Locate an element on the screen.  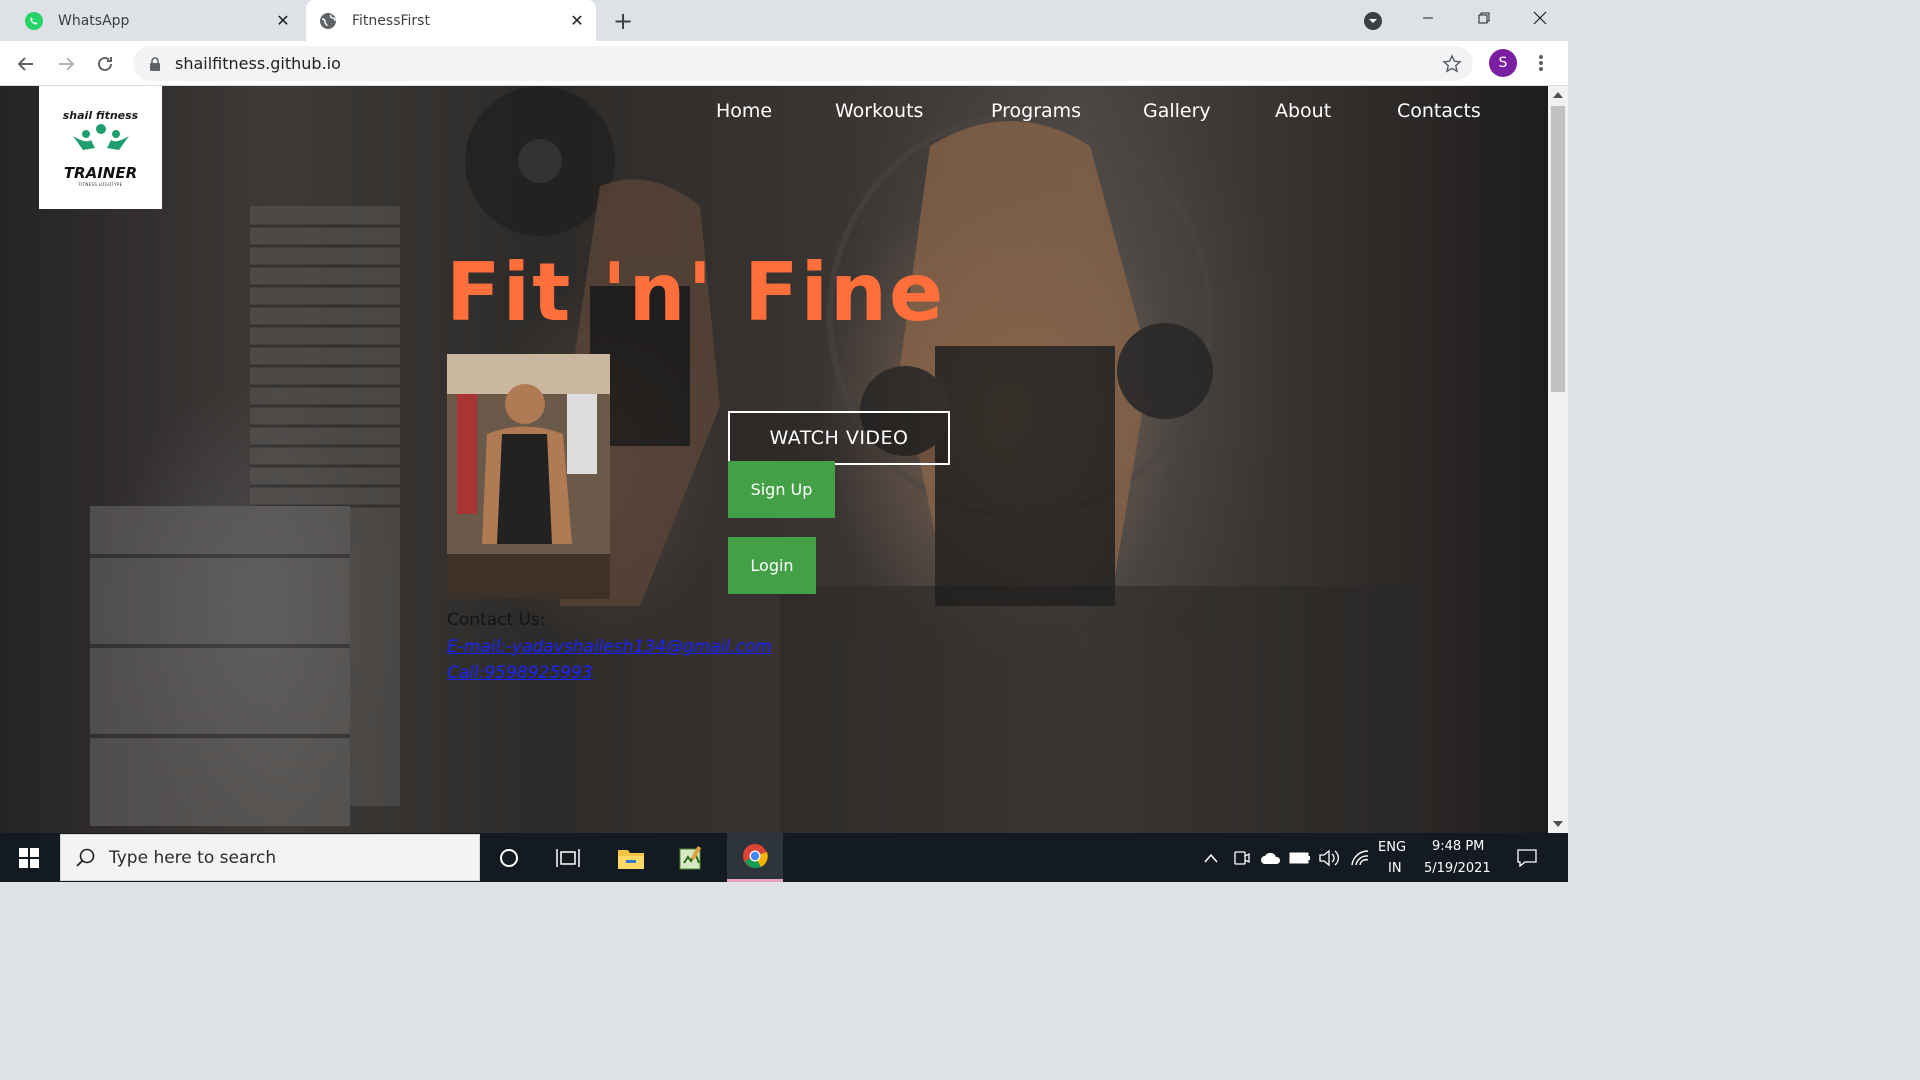
scroll-up-arrow-icon is located at coordinates (1558, 95).